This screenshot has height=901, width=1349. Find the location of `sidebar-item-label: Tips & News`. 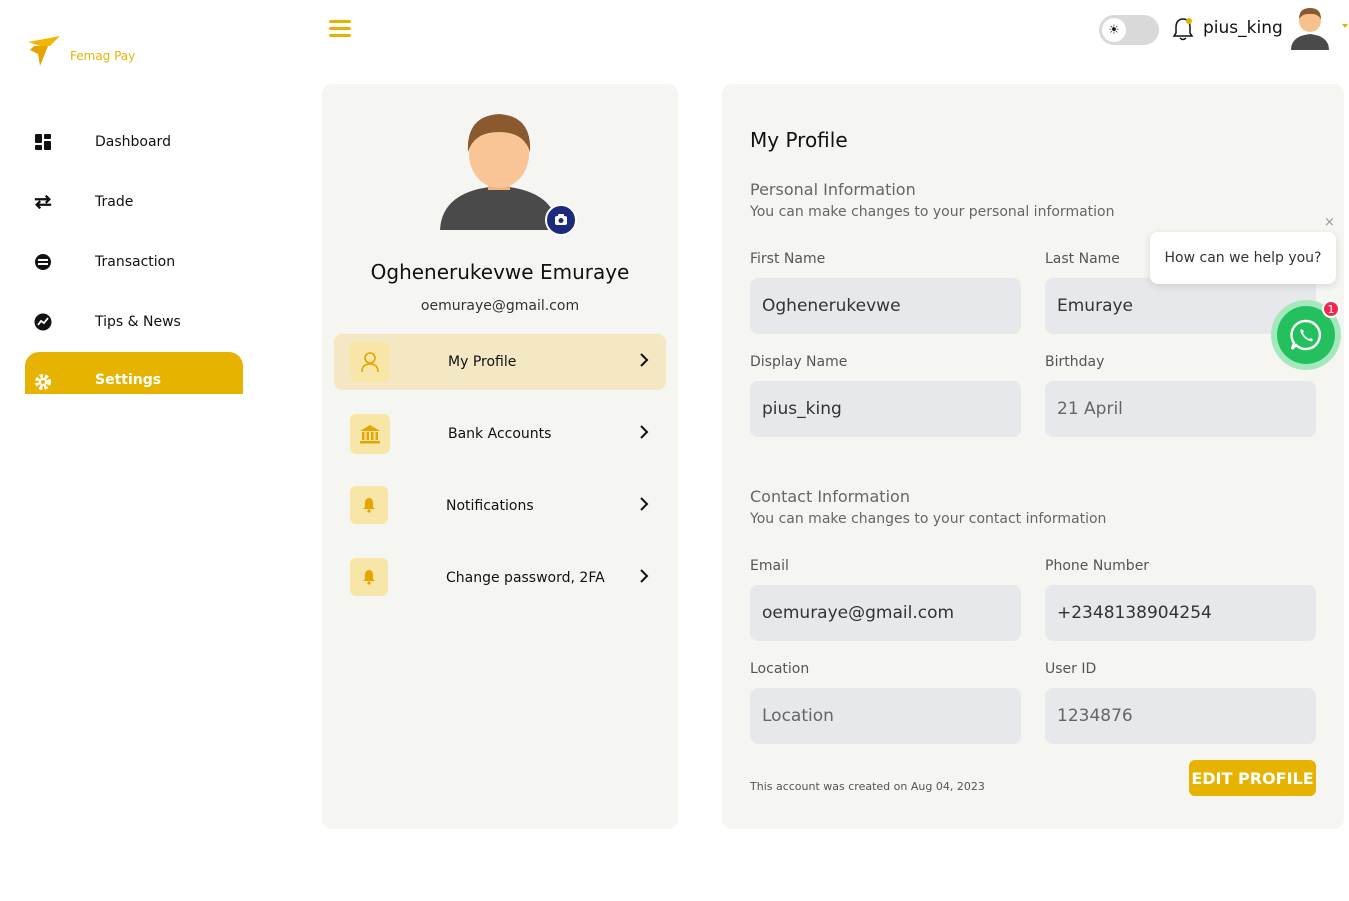

sidebar-item-label: Tips & News is located at coordinates (138, 322).